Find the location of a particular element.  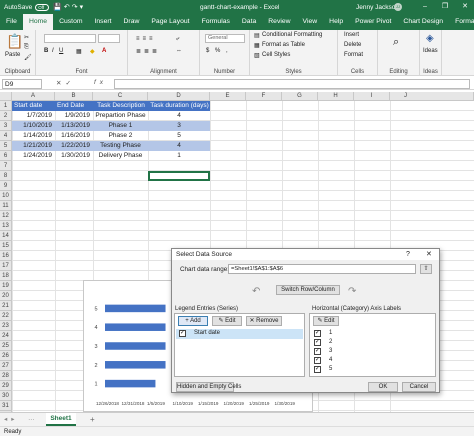

row-header: 21 is located at coordinates (6, 306).